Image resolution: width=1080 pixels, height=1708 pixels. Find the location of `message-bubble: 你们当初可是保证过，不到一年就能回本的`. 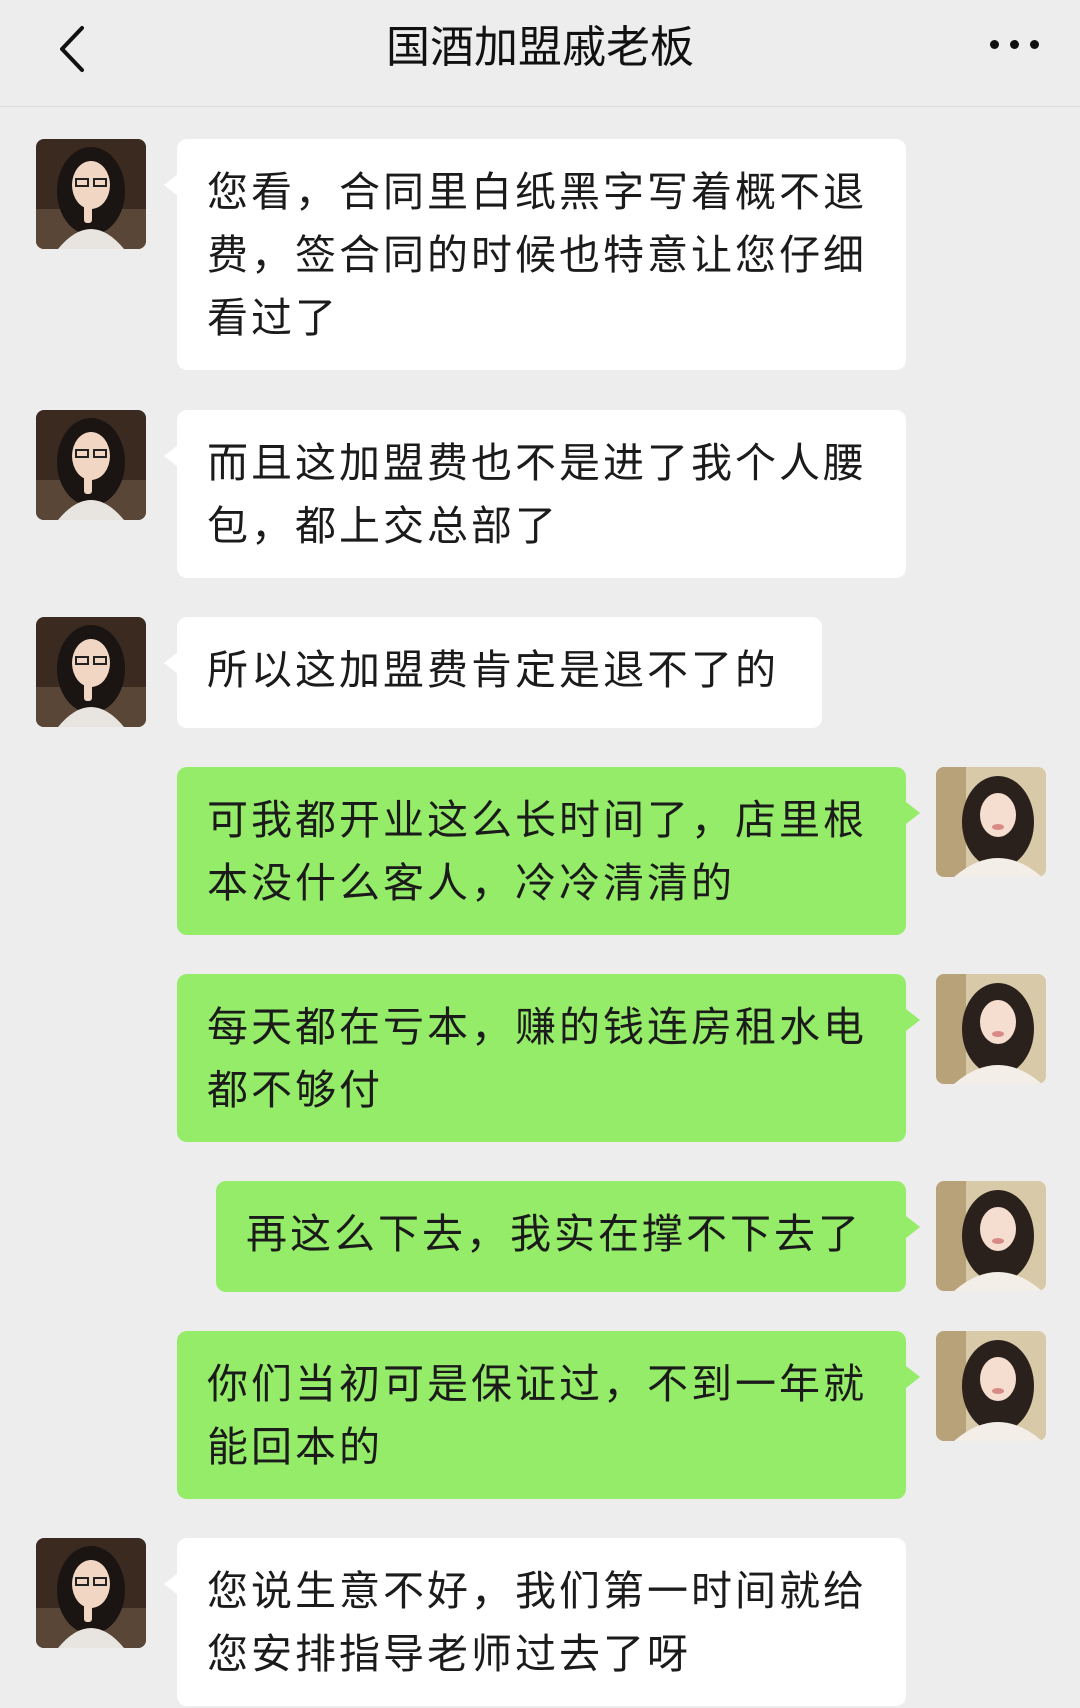

message-bubble: 你们当初可是保证过，不到一年就能回本的 is located at coordinates (541, 1415).